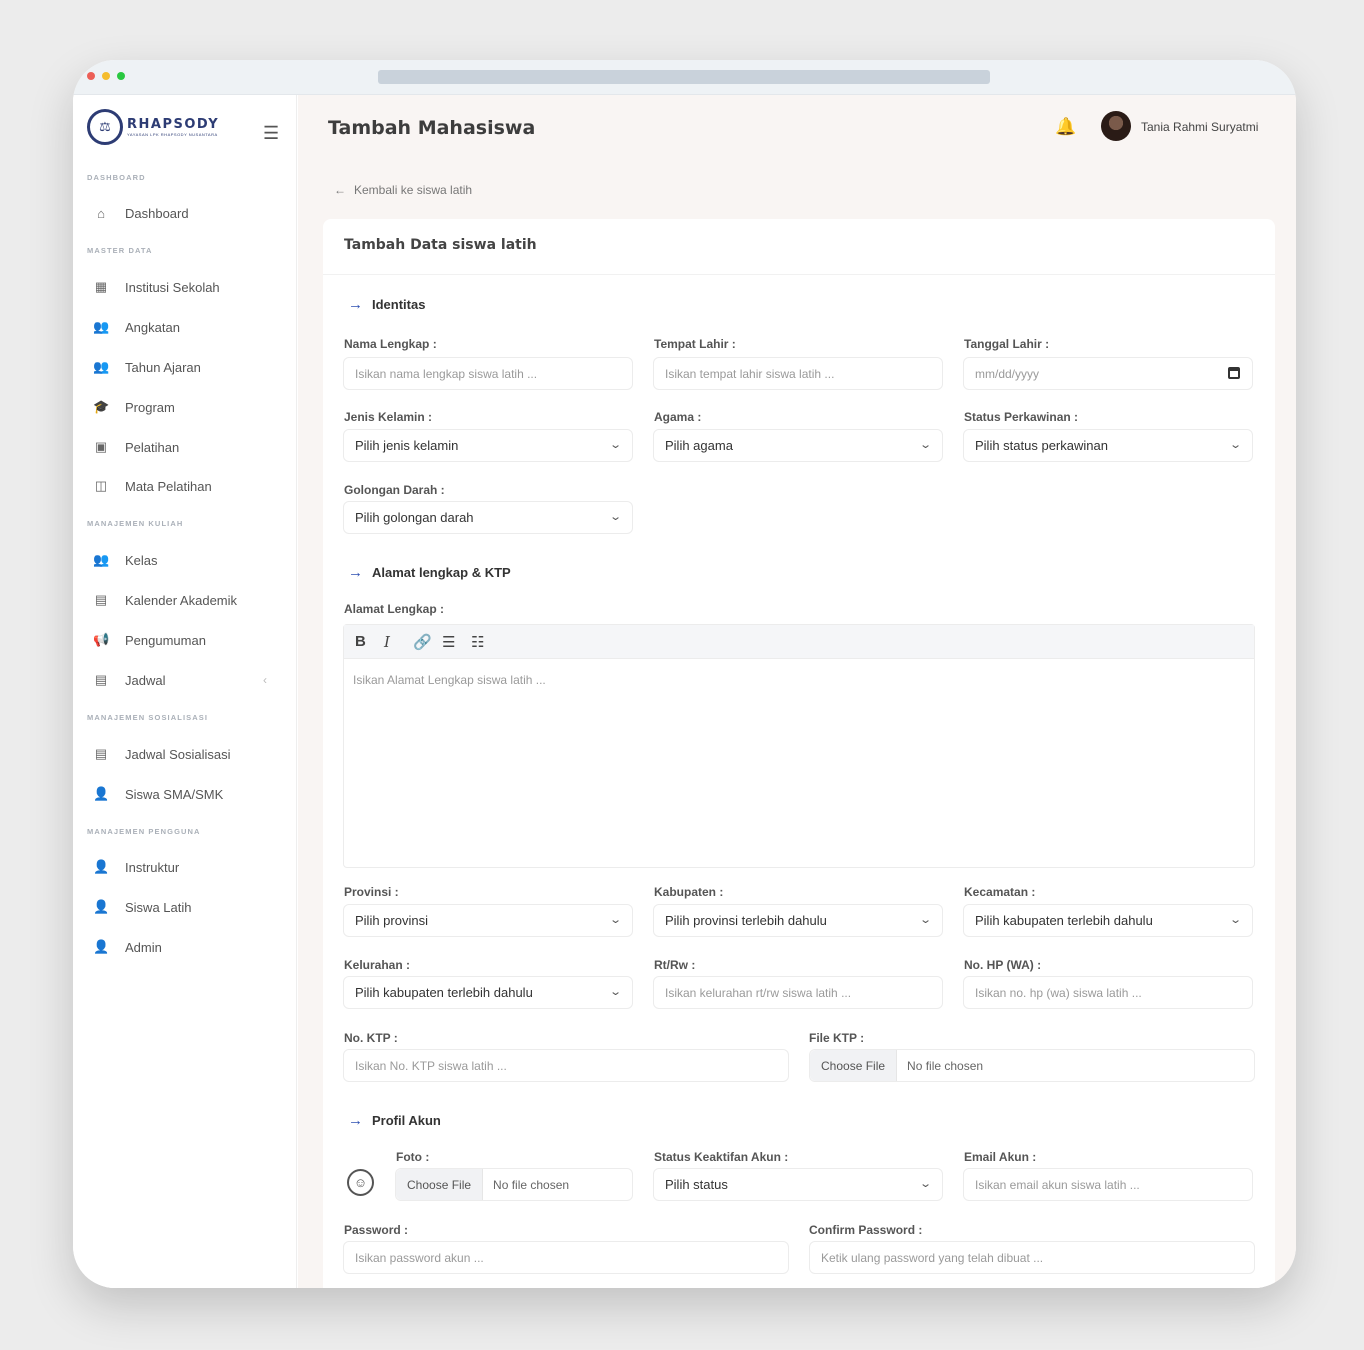 This screenshot has height=1350, width=1364. Describe the element at coordinates (149, 640) in the screenshot. I see `sidebar-item-pengumuman: 📢 Pengumuman` at that location.